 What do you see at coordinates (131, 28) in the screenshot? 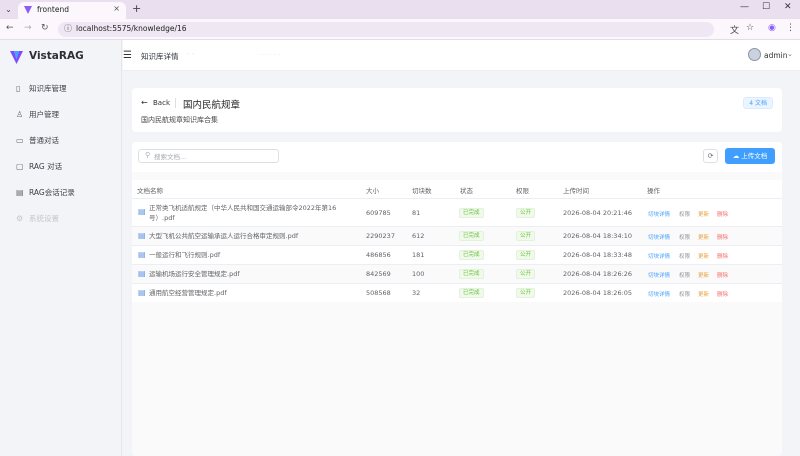
I see `url-text: localhost:5575/knowledge/16` at bounding box center [131, 28].